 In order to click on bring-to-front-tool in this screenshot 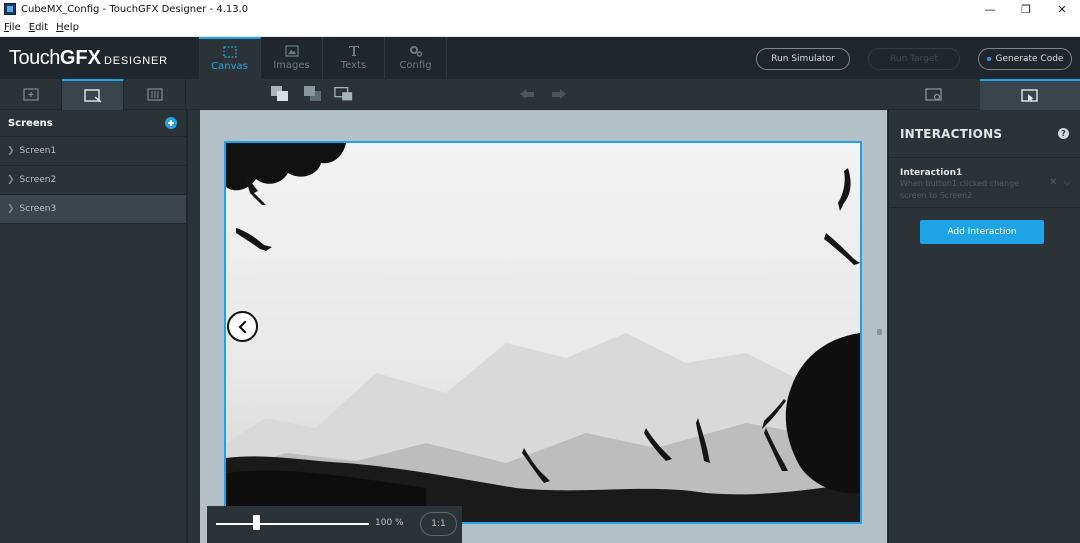, I will do `click(280, 94)`.